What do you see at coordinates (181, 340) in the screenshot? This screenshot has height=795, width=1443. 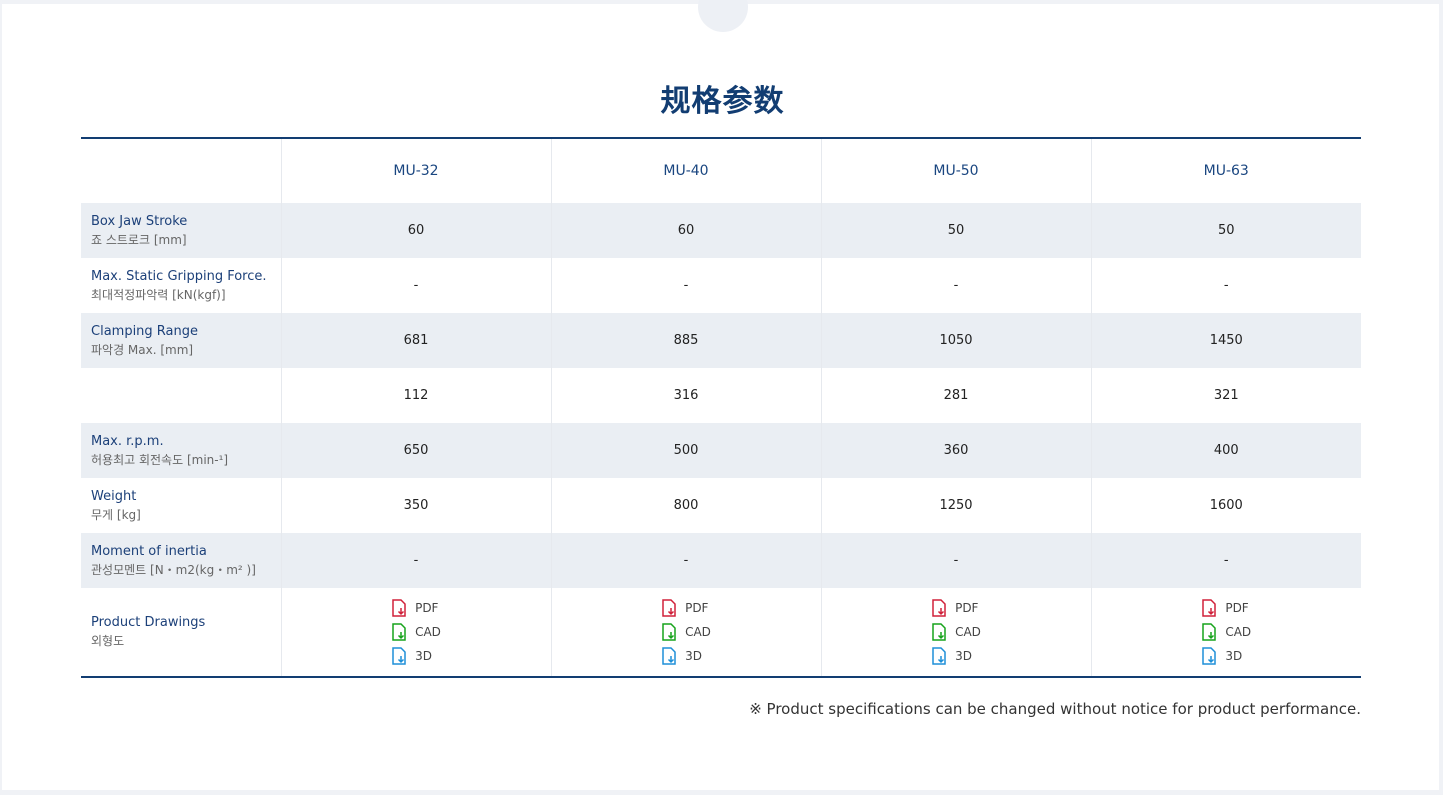 I see `row-label: Clamping Range 파악경 Max. [mm]` at bounding box center [181, 340].